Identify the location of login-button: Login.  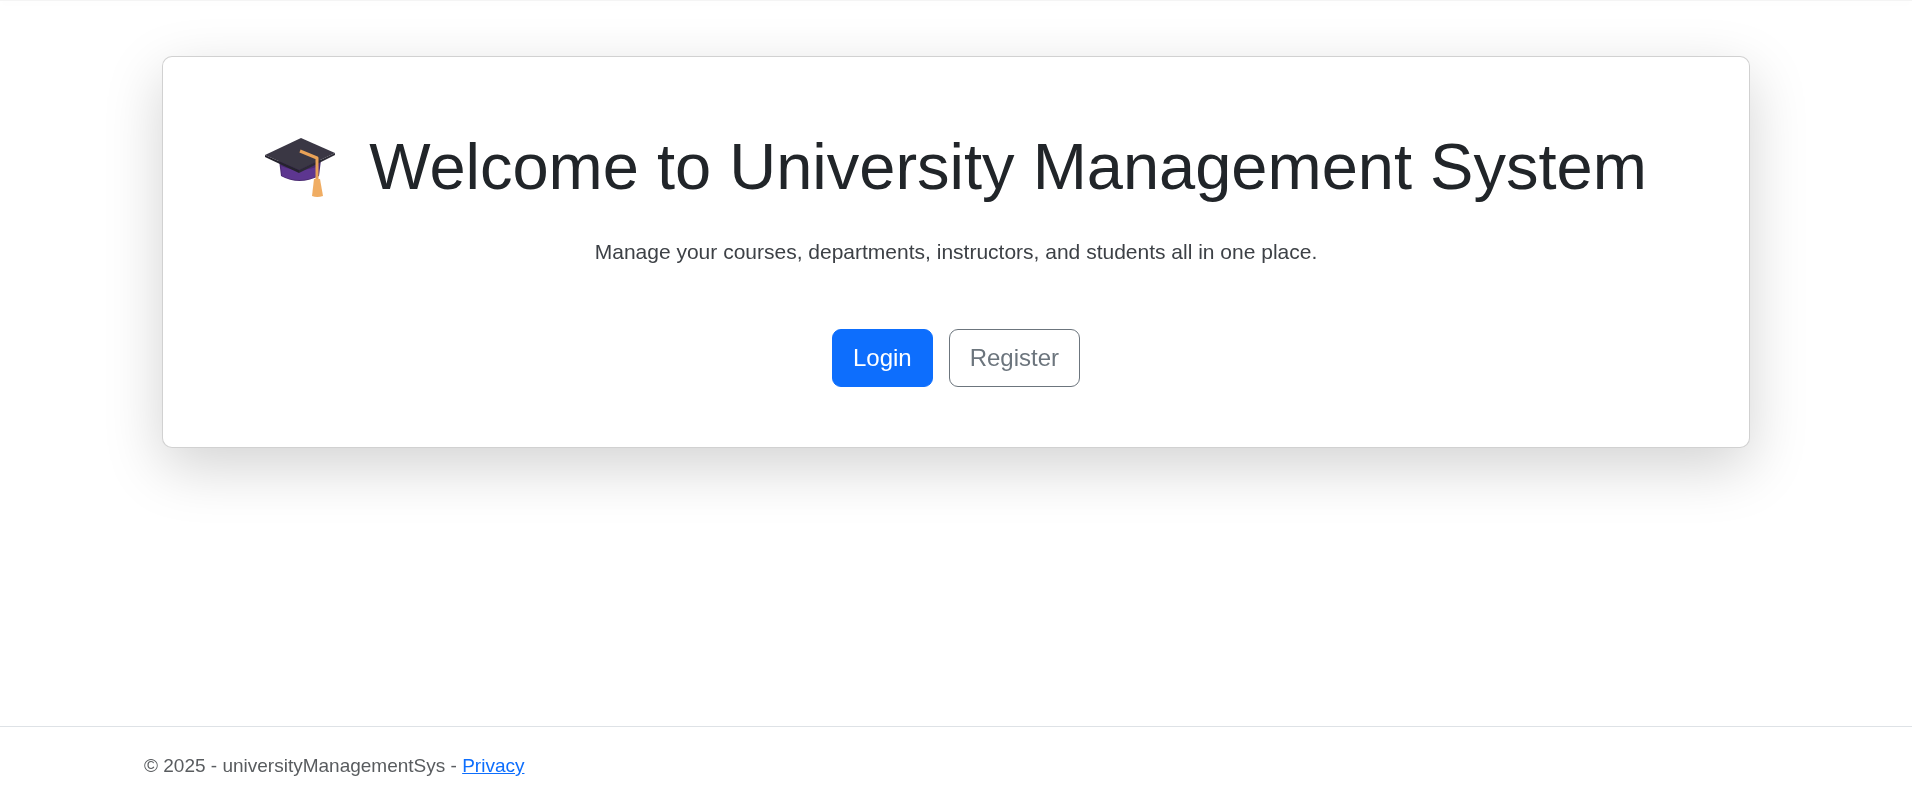
(882, 358).